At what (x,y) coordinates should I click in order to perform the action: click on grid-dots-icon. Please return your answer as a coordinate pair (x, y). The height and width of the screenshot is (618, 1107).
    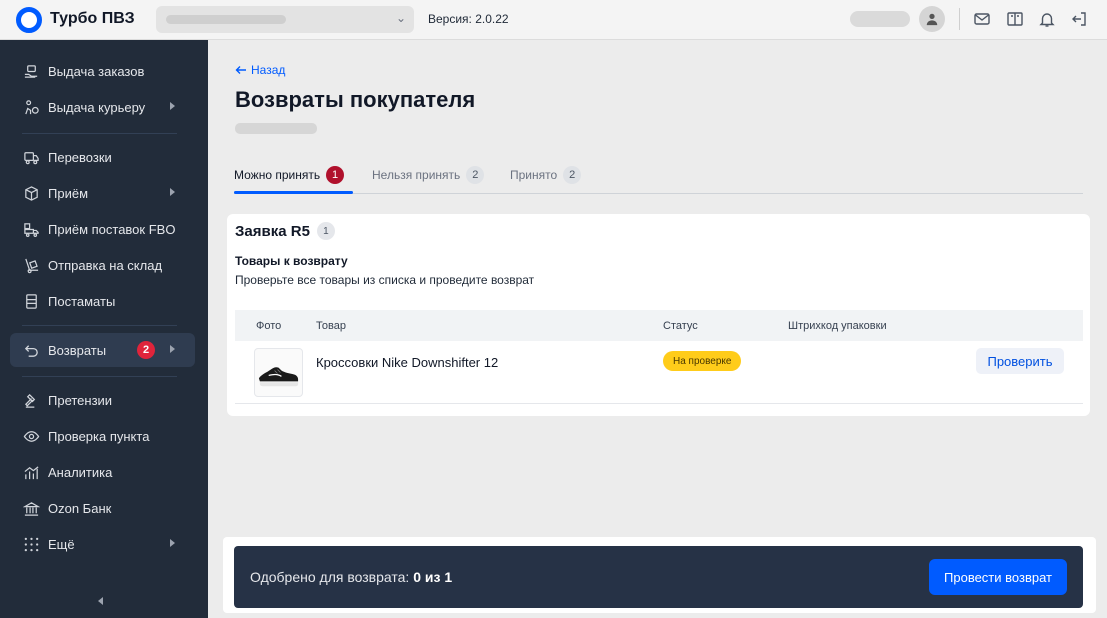
    Looking at the image, I should click on (31, 544).